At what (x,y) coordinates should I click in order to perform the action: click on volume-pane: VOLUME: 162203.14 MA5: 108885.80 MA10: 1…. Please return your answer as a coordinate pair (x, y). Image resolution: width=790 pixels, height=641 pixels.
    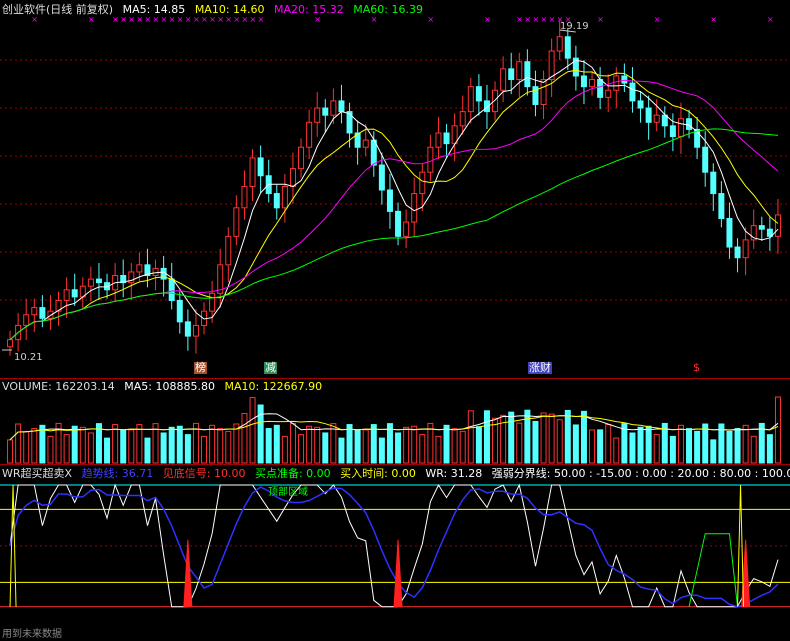
    Looking at the image, I should click on (395, 421).